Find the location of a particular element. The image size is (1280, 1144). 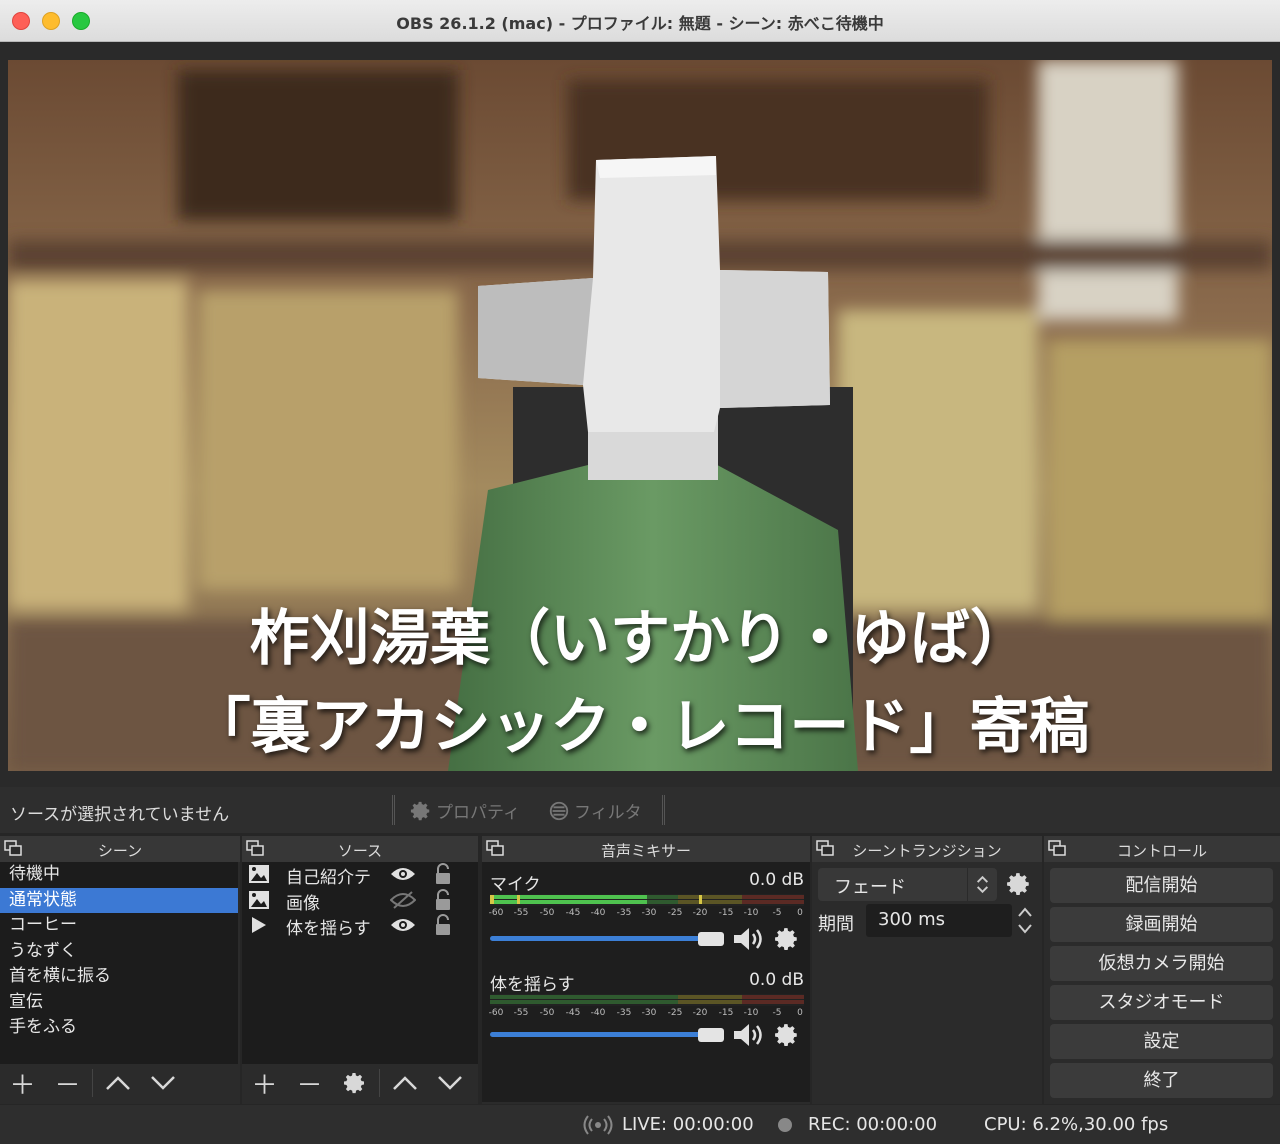

source-item: 自己紹介テ is located at coordinates (360, 875).